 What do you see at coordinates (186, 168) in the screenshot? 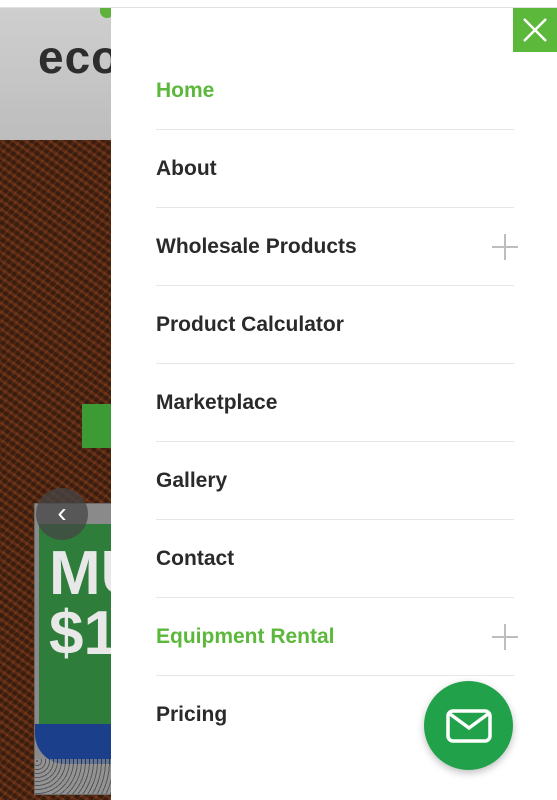
I see `nav-item-label: About` at bounding box center [186, 168].